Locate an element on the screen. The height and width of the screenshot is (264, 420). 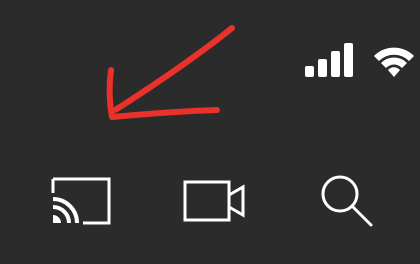
status-bar is located at coordinates (350, 50).